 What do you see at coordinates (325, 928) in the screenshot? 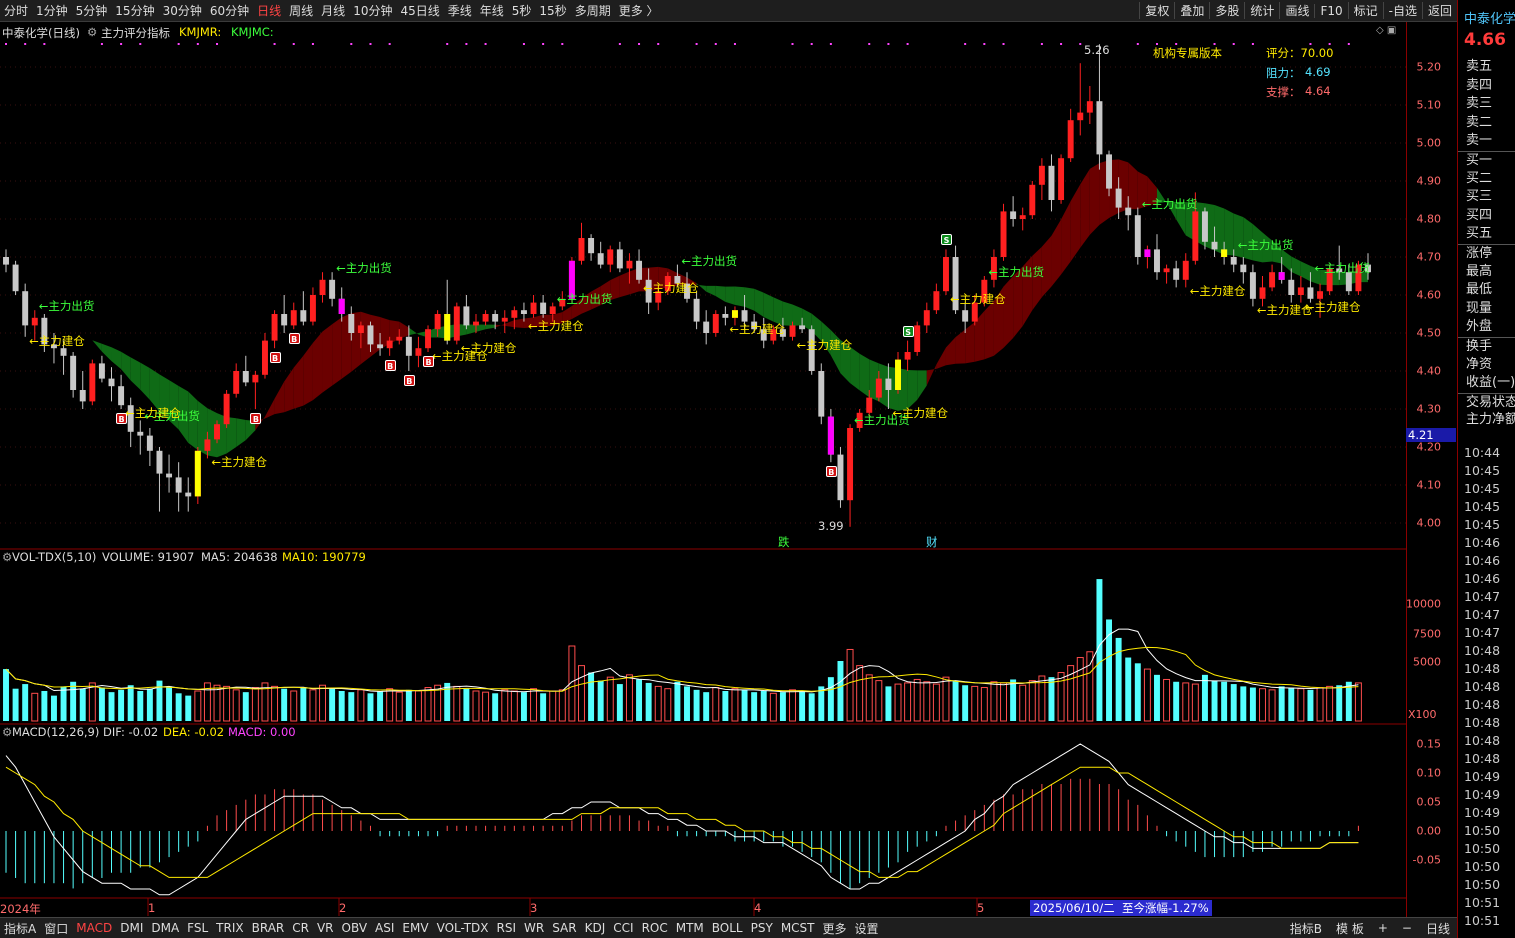
I see `indicator-tab: VR` at bounding box center [325, 928].